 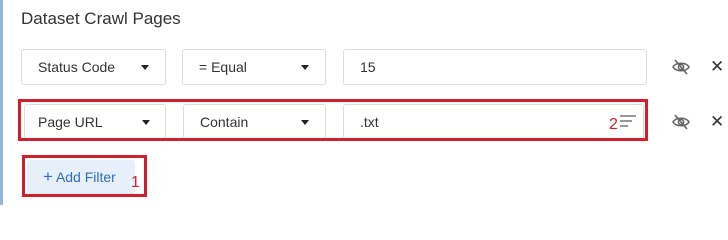 What do you see at coordinates (223, 67) in the screenshot?
I see `operator-select-value: = Equal` at bounding box center [223, 67].